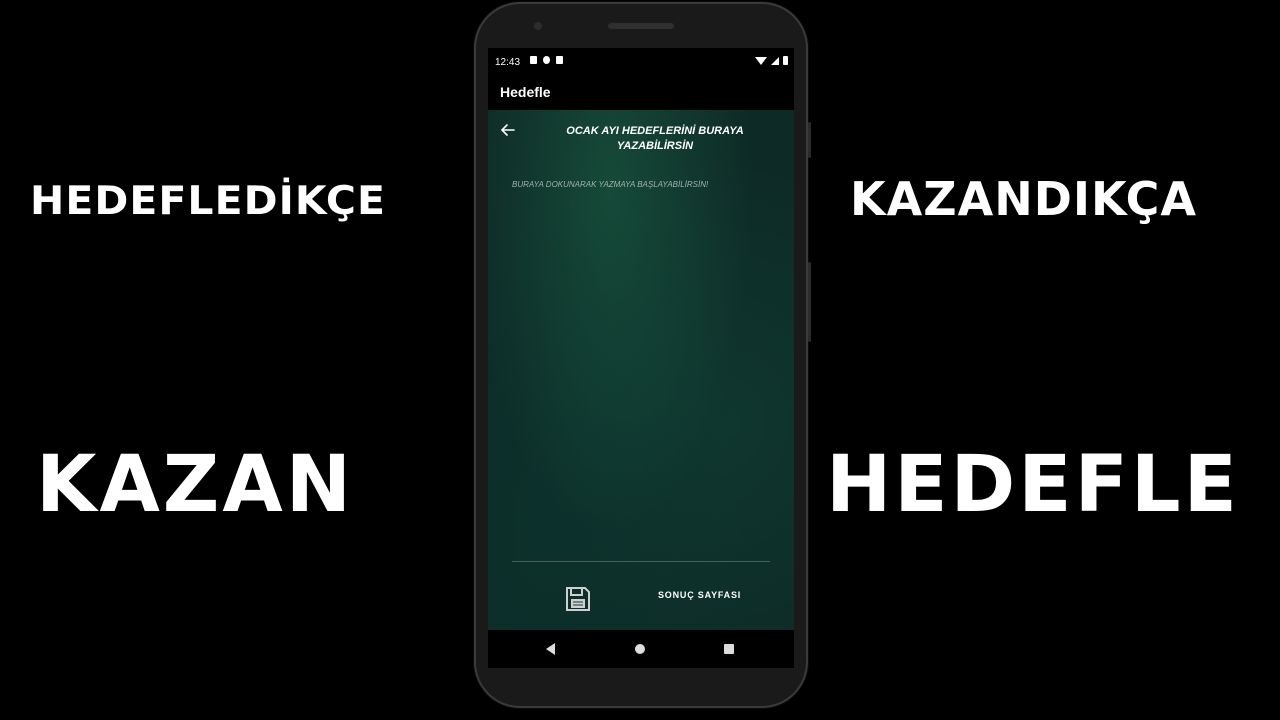  What do you see at coordinates (641, 561) in the screenshot?
I see `input-underline` at bounding box center [641, 561].